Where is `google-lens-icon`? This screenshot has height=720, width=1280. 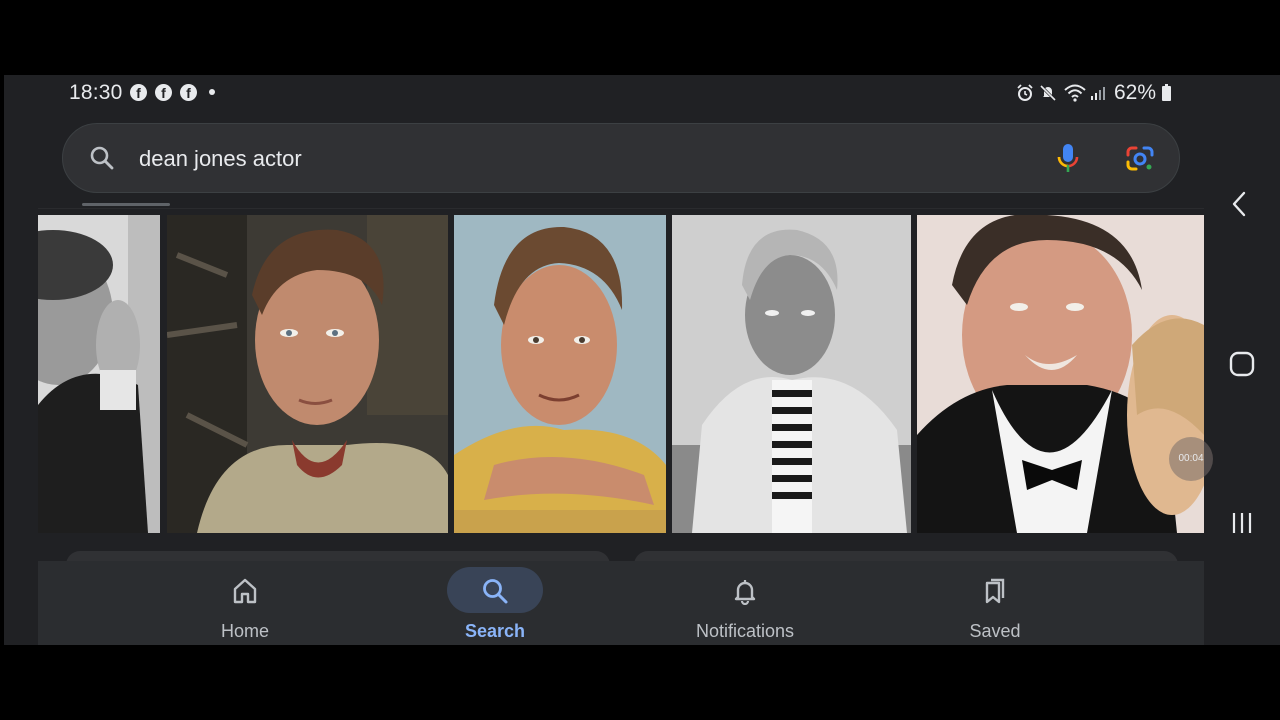 google-lens-icon is located at coordinates (1140, 159).